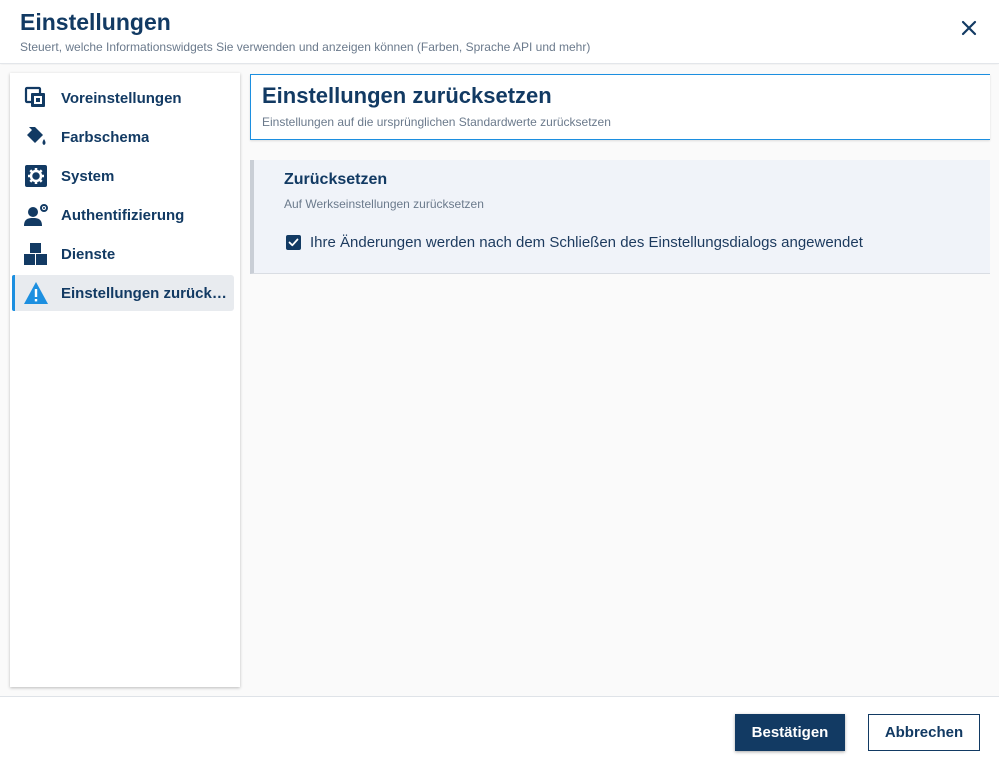 The image size is (999, 765). What do you see at coordinates (336, 179) in the screenshot?
I see `reset-card-title: Zurücksetzen` at bounding box center [336, 179].